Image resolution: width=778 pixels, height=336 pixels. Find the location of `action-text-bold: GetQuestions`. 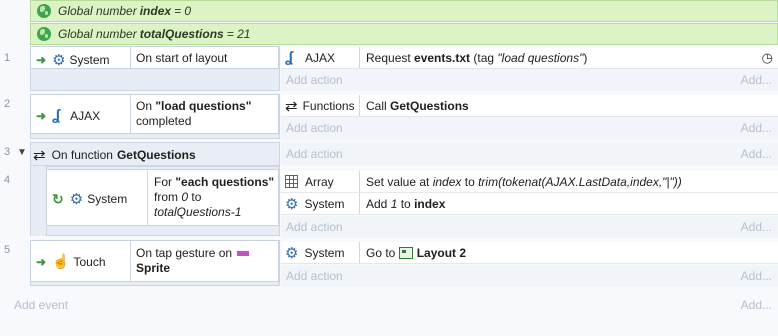

action-text-bold: GetQuestions is located at coordinates (429, 105).